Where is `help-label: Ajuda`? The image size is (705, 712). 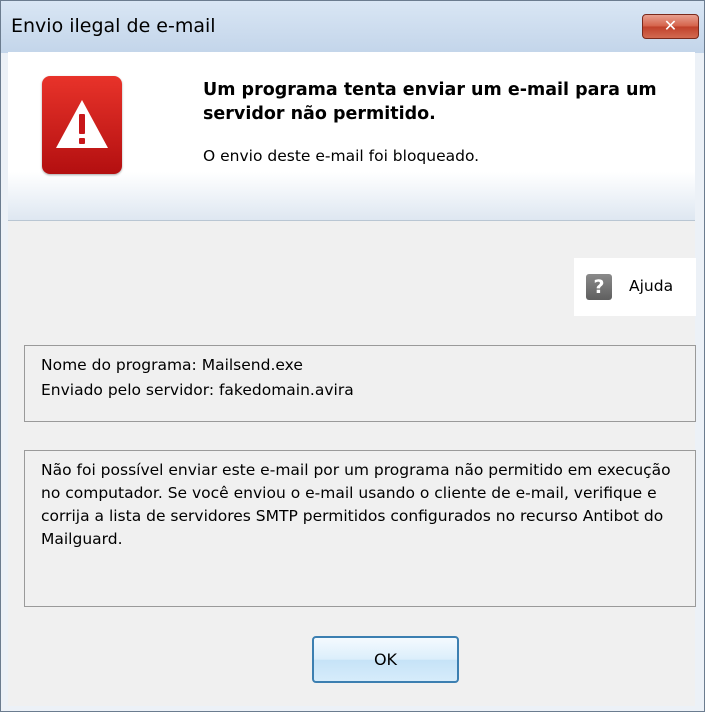 help-label: Ajuda is located at coordinates (651, 286).